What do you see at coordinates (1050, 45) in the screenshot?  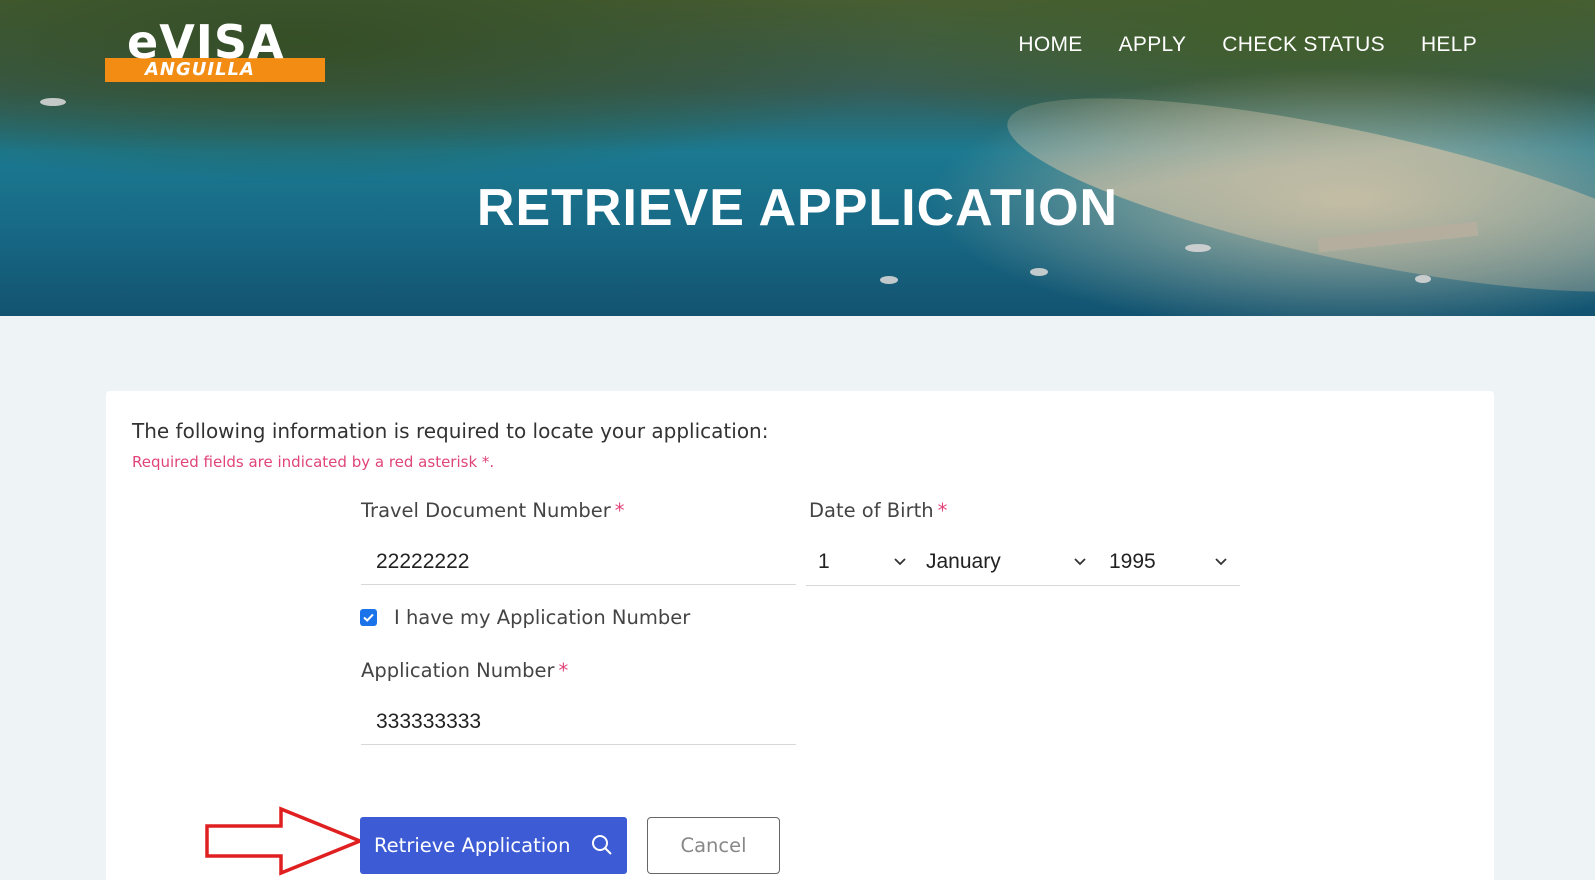 I see `nav-home: HOME` at bounding box center [1050, 45].